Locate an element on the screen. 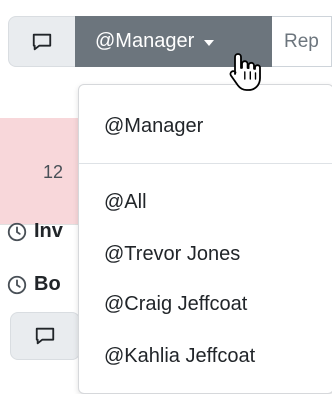 The width and height of the screenshot is (332, 394). alert-row-count: 12 is located at coordinates (53, 172).